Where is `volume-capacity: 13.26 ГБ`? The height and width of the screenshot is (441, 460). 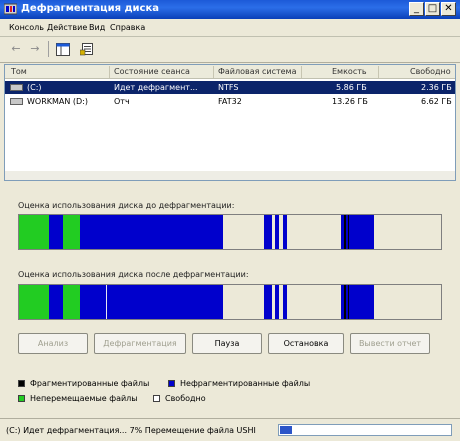
volume-capacity: 13.26 ГБ is located at coordinates (350, 101).